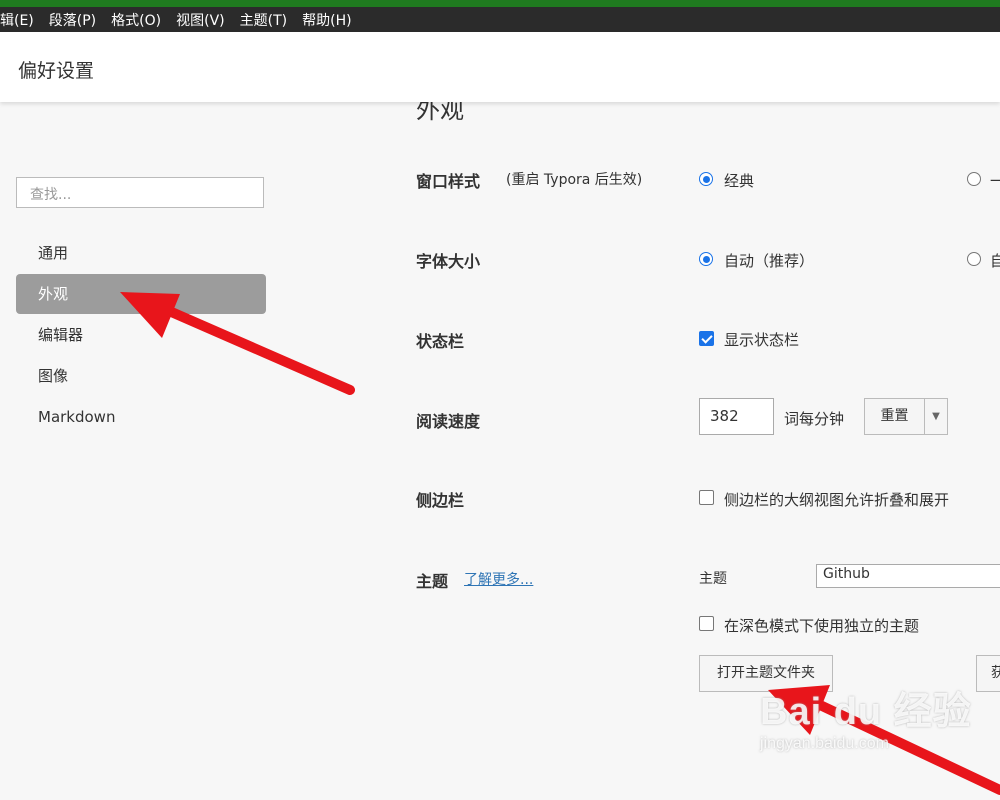 The image size is (1000, 800). Describe the element at coordinates (237, 343) in the screenshot. I see `annotation-arrow-sidebar` at that location.